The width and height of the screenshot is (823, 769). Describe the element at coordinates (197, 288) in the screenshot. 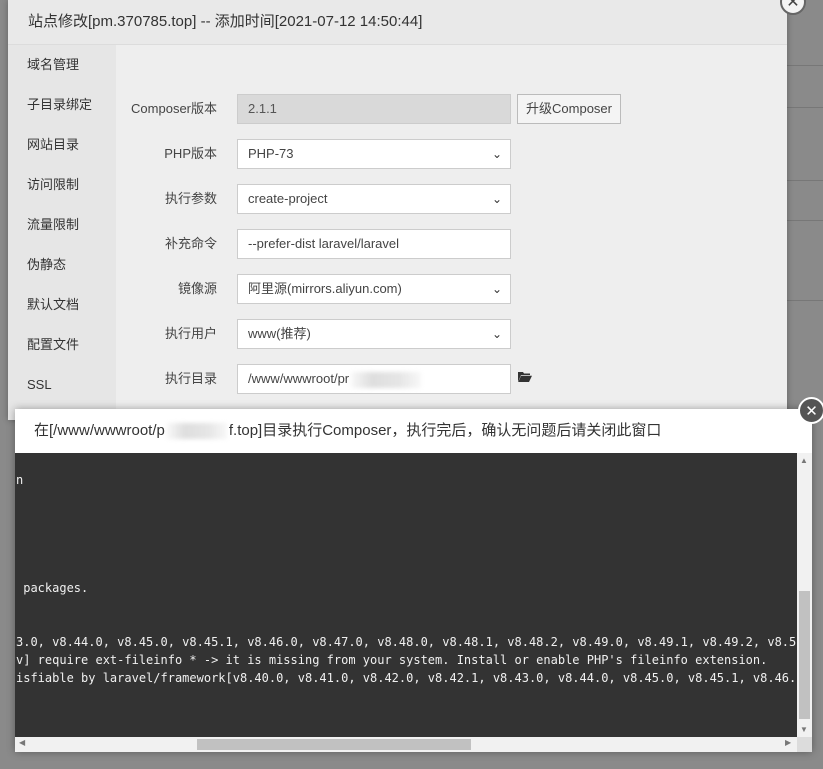

I see `mirror-label: 镜像源` at that location.